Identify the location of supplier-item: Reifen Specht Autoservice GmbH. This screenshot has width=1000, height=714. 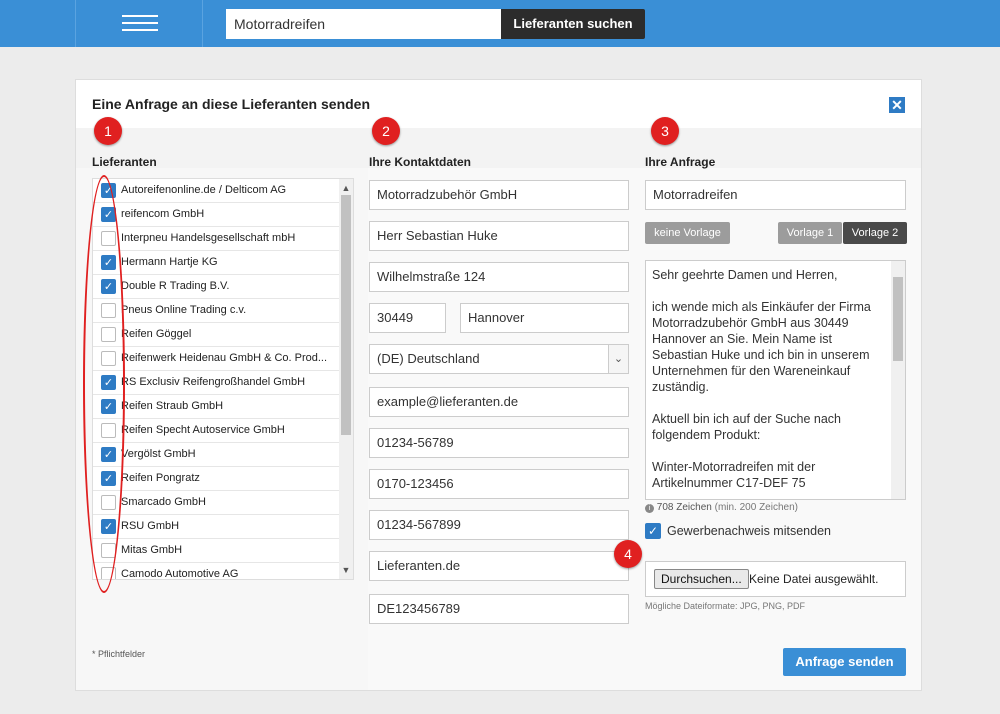
(216, 431).